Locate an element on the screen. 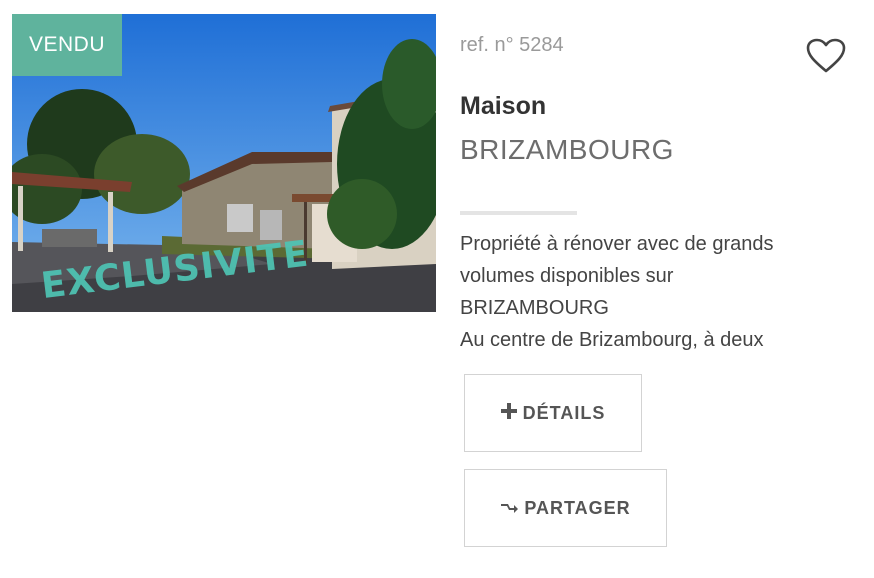  arrow-right-icon is located at coordinates (509, 508).